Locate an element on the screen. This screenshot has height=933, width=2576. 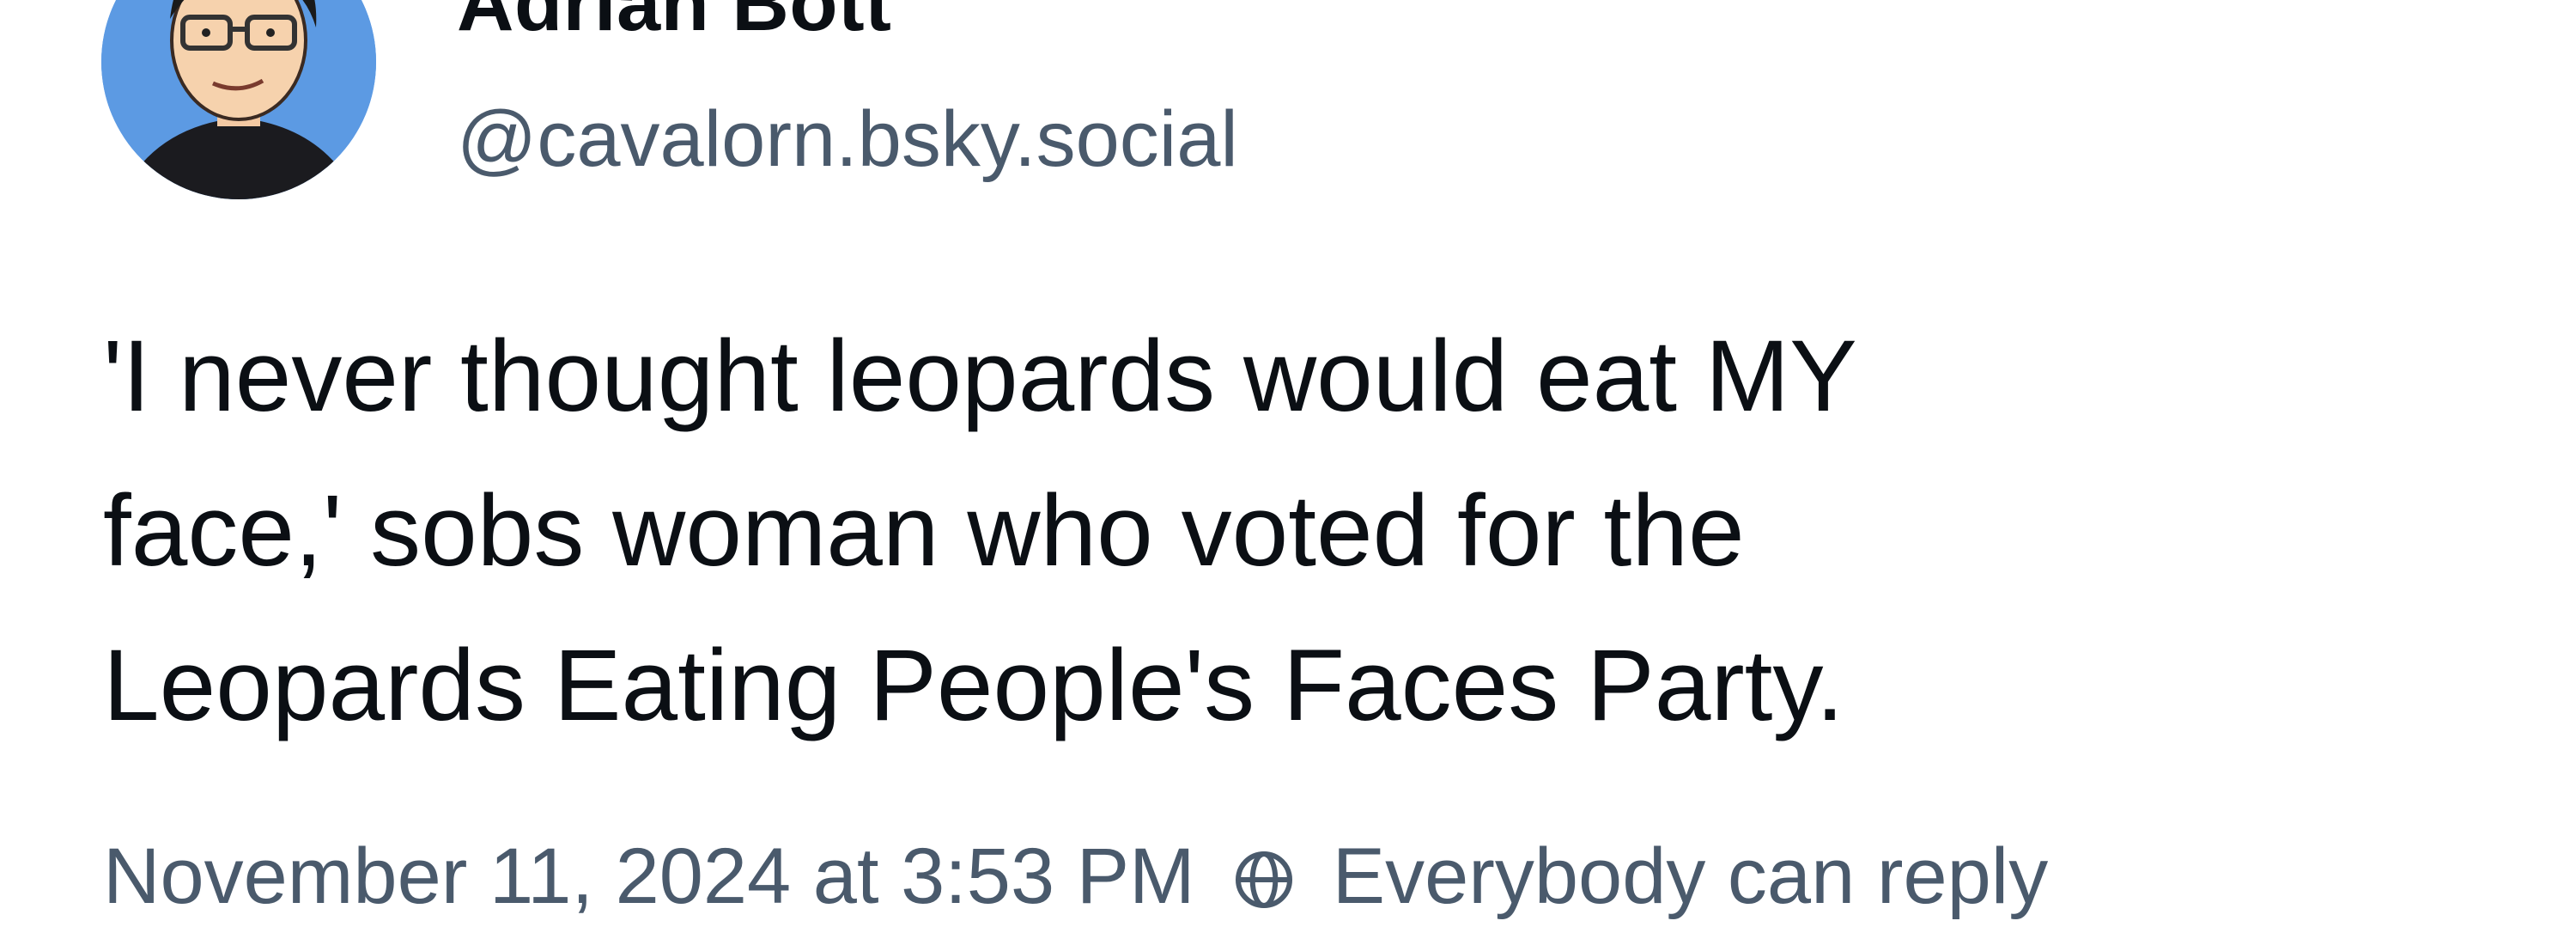
reply-visibility-label: Everybody can reply is located at coordinates (1690, 876).